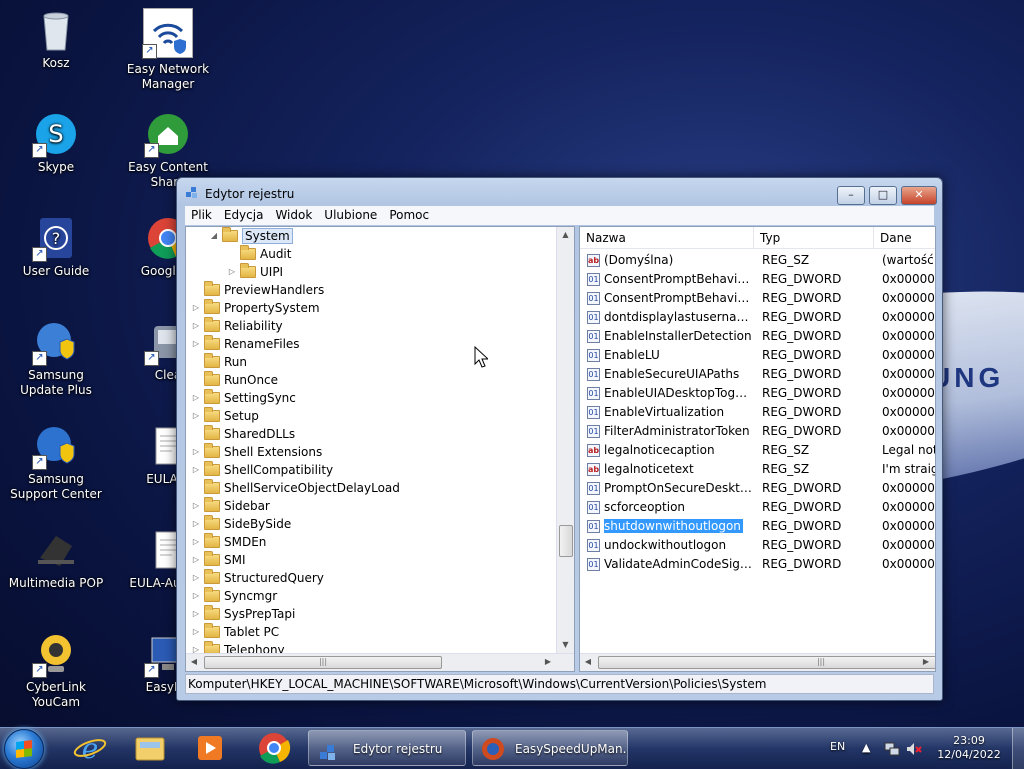 The image size is (1024, 769). Describe the element at coordinates (245, 344) in the screenshot. I see `tree-node-renamefiles: ▷ RenameFiles` at that location.